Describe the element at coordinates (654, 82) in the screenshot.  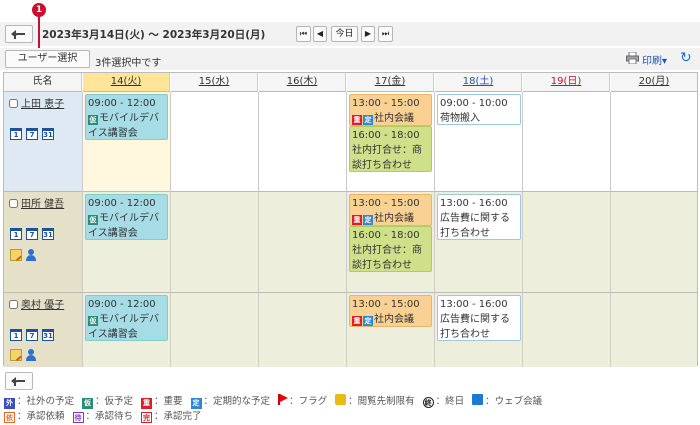
I see `column-header-day: 20(月)` at that location.